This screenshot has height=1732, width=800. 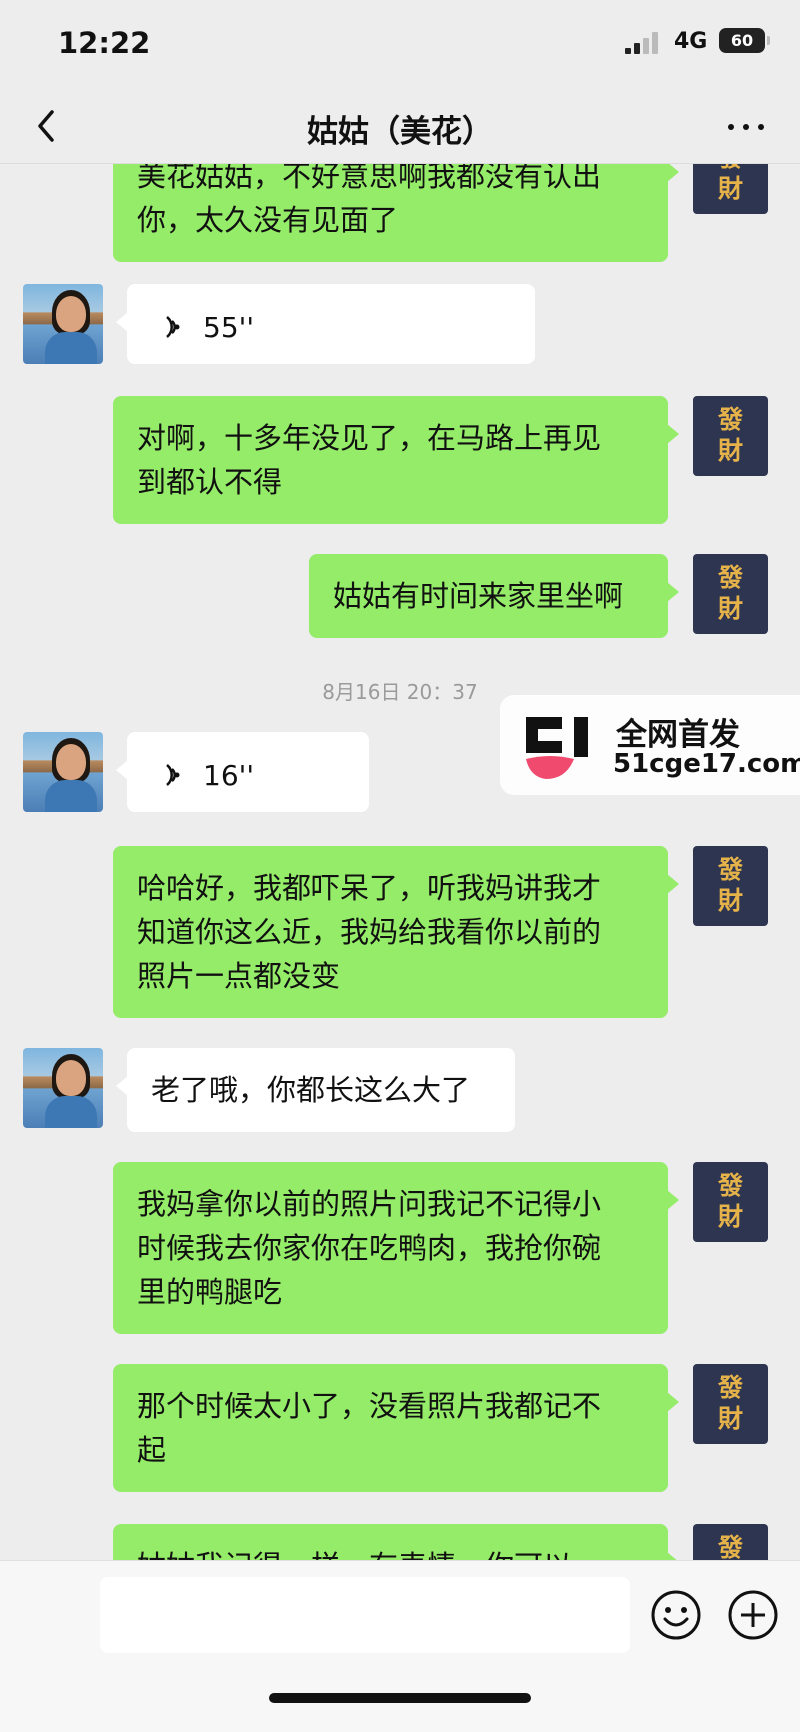 I want to click on message-bubble: 姑姑有时间来家里坐啊, so click(x=494, y=596).